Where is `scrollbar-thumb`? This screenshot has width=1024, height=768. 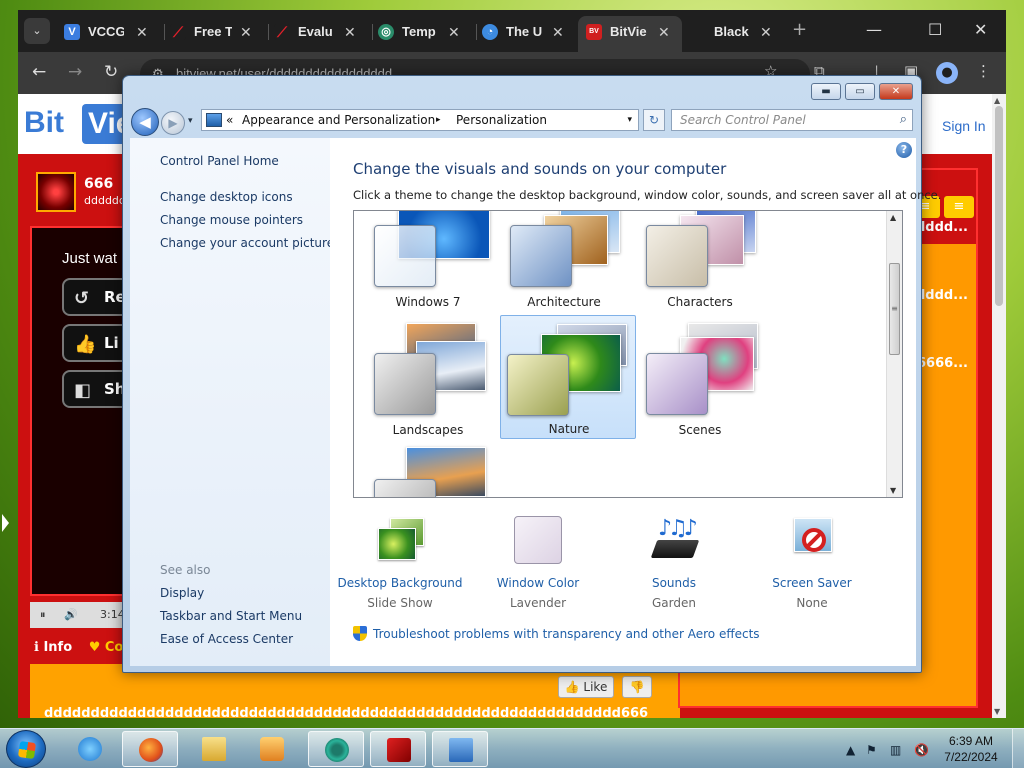
scrollbar-thumb is located at coordinates (999, 206).